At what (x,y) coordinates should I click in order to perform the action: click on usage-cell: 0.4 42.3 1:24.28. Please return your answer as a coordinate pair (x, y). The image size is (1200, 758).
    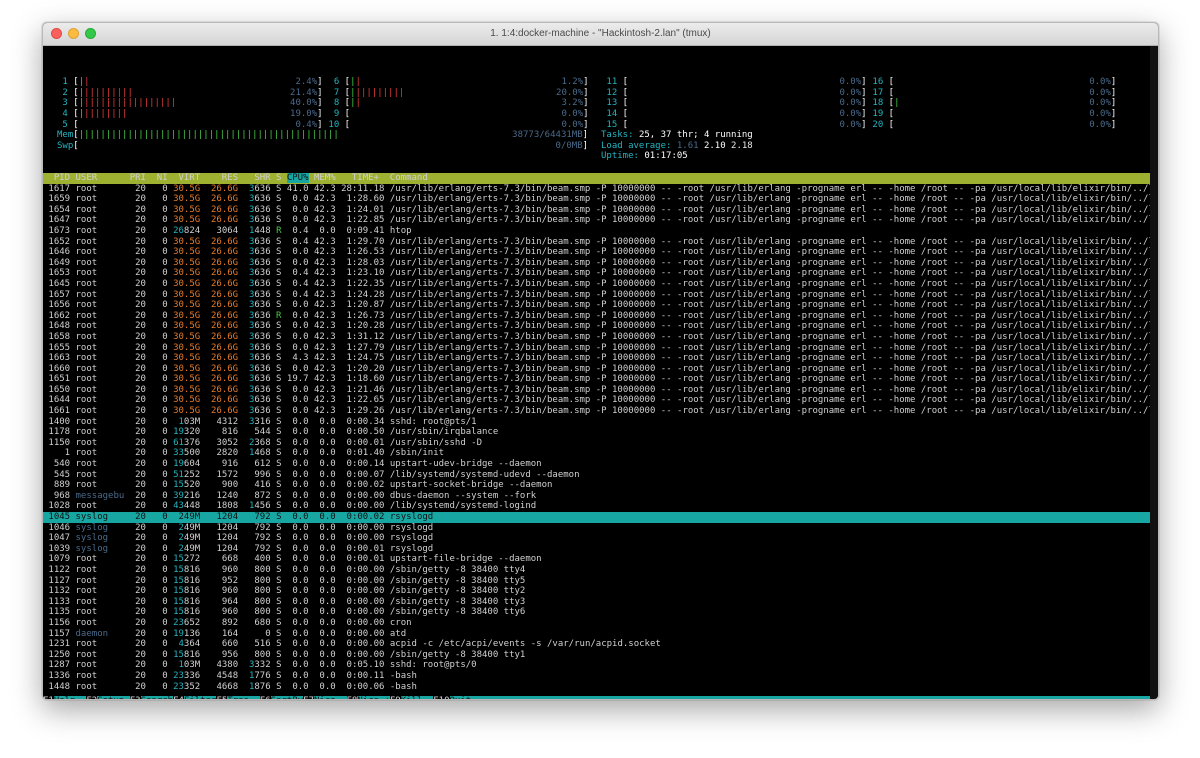
    Looking at the image, I should click on (335, 294).